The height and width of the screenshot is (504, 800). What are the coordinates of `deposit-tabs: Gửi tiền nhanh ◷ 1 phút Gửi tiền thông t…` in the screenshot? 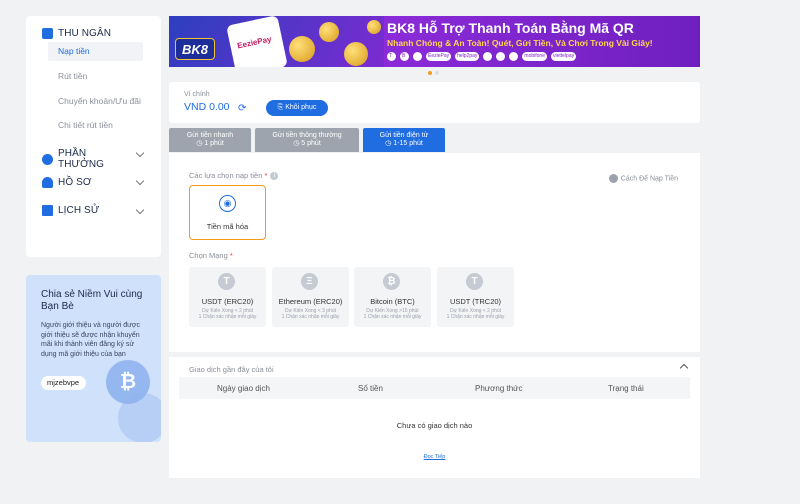 It's located at (307, 140).